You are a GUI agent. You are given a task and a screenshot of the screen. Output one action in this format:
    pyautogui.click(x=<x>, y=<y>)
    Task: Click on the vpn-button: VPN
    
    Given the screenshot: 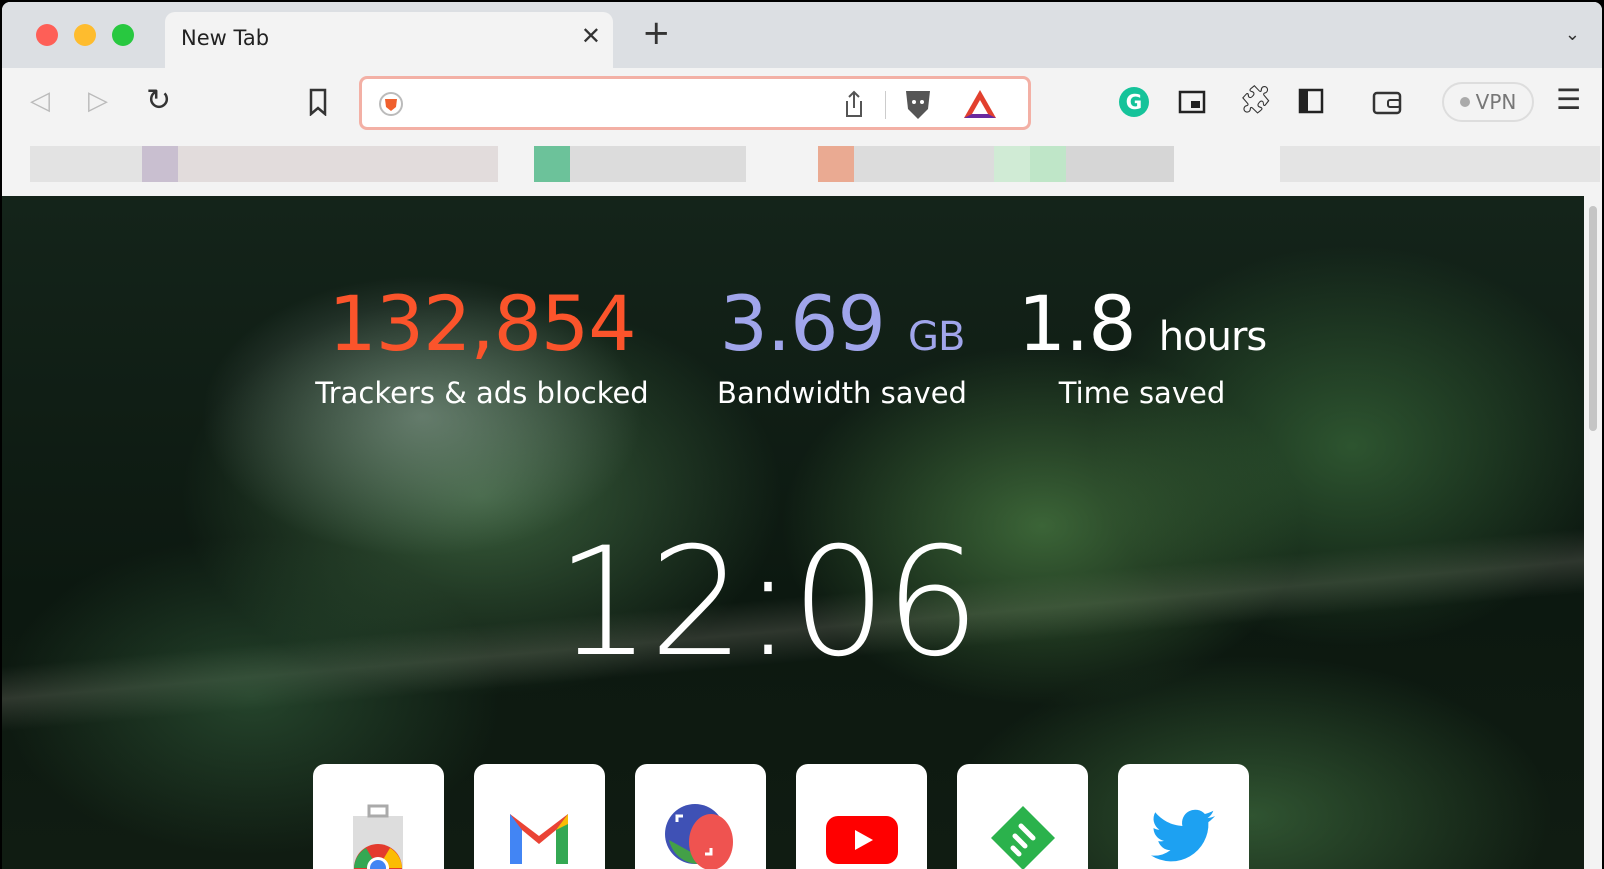 What is the action you would take?
    pyautogui.click(x=1488, y=102)
    